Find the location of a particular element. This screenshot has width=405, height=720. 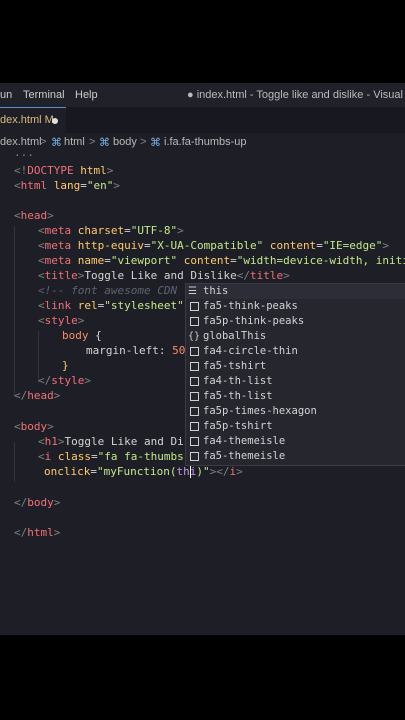

suggestion-item: fa4-themeisle is located at coordinates (295, 441).